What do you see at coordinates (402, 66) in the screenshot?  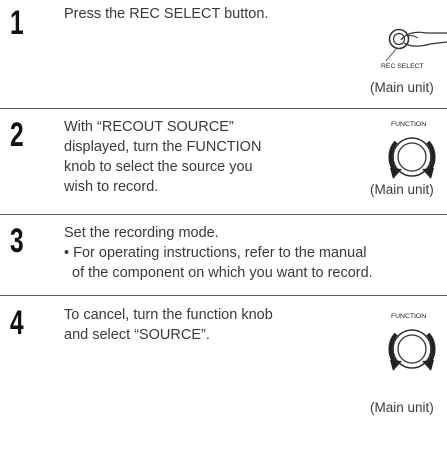 I see `rec-select-label: REC SELECT` at bounding box center [402, 66].